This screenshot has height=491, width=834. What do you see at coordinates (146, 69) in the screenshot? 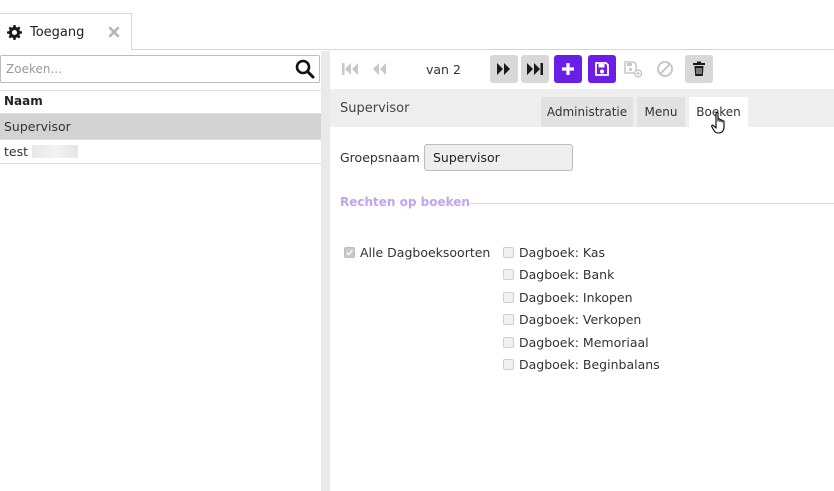
I see `search-input` at bounding box center [146, 69].